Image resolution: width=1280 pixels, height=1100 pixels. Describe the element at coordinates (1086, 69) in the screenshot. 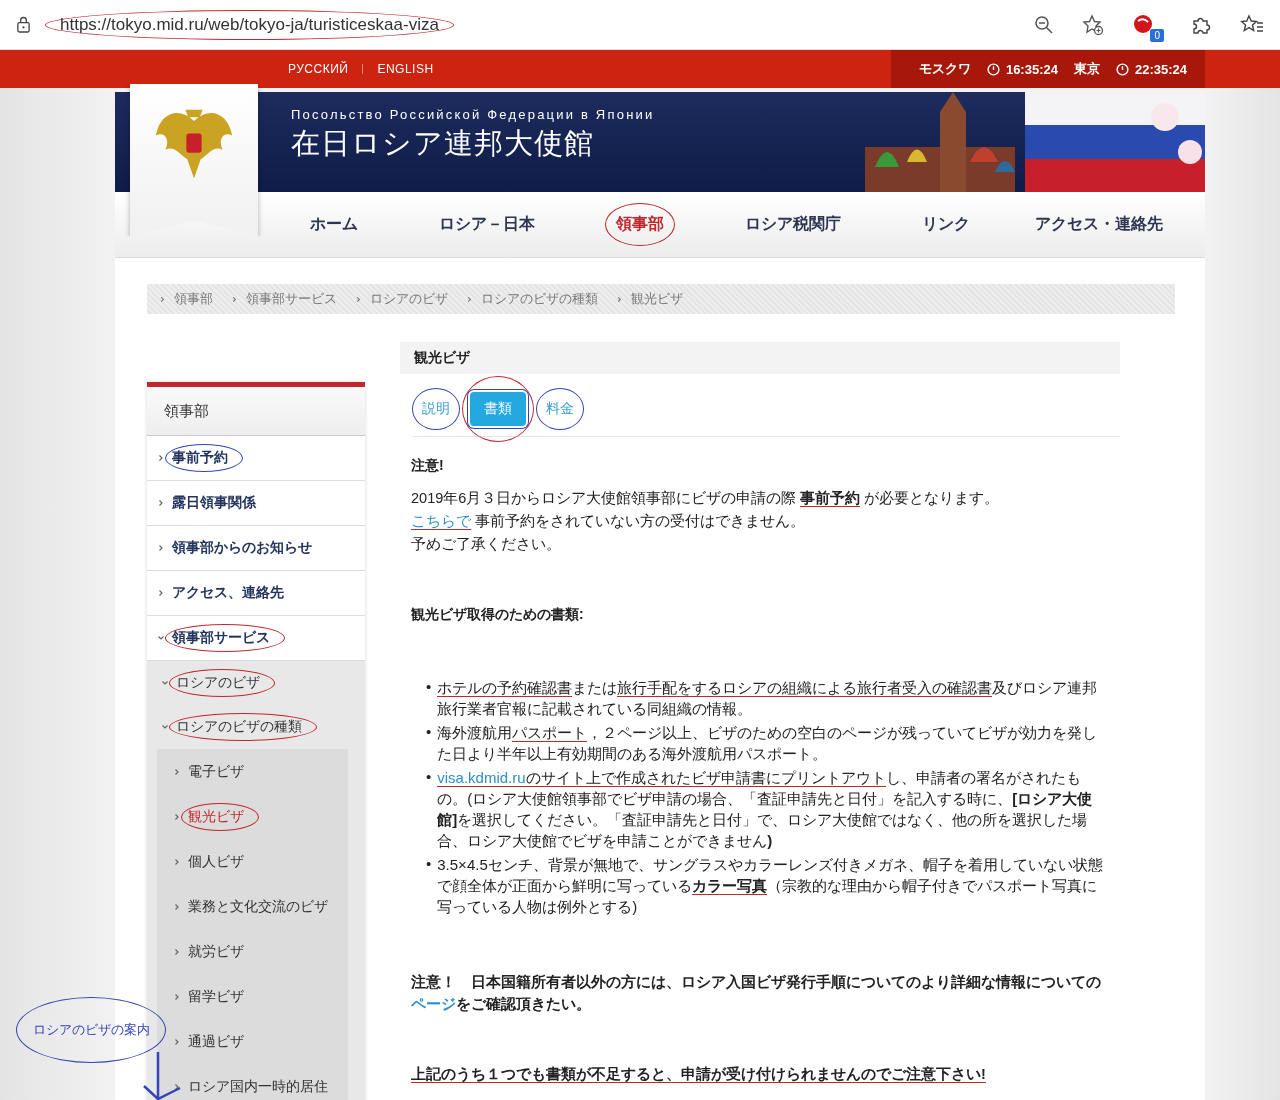

I see `city-label: 東京` at that location.